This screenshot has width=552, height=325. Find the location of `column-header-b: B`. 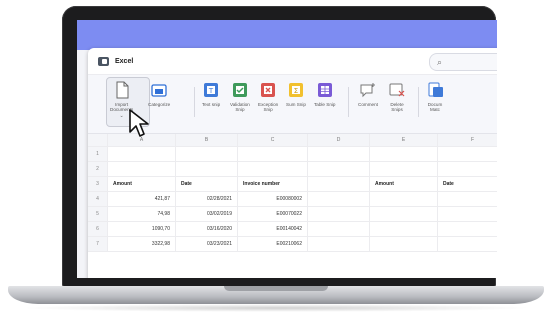

column-header-b: B is located at coordinates (207, 140).